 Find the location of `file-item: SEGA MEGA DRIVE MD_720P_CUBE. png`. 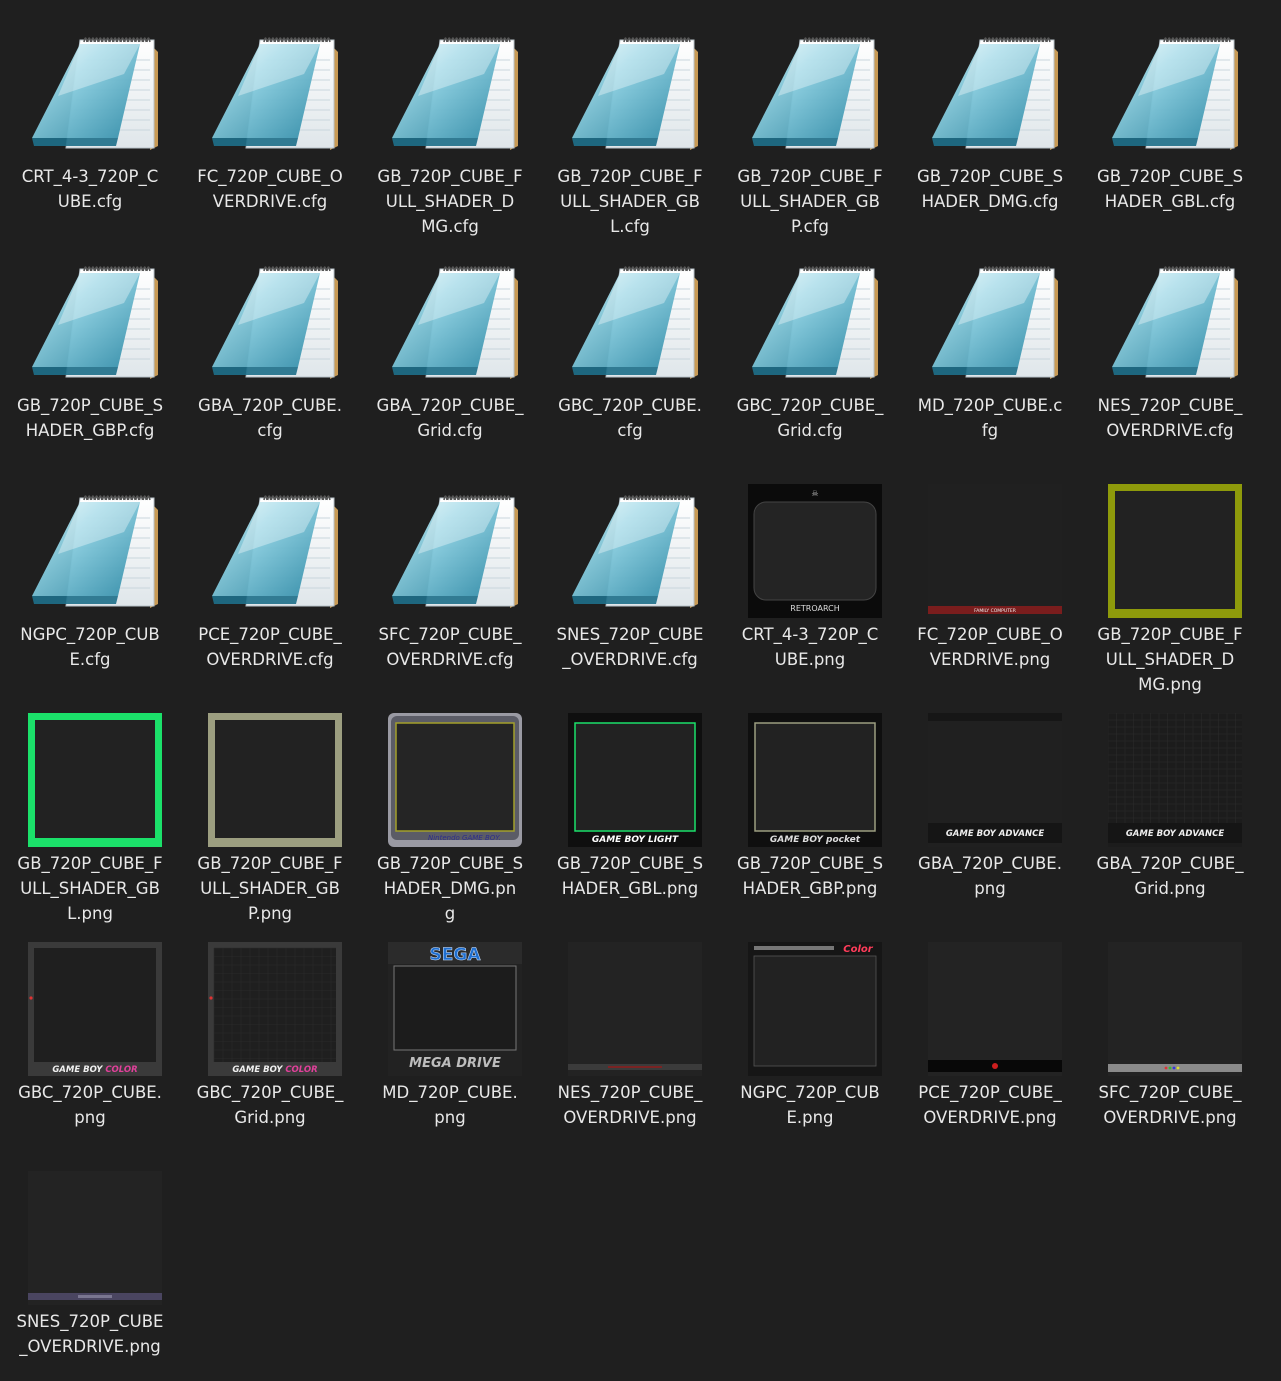

file-item: SEGA MEGA DRIVE MD_720P_CUBE. png is located at coordinates (450, 1035).